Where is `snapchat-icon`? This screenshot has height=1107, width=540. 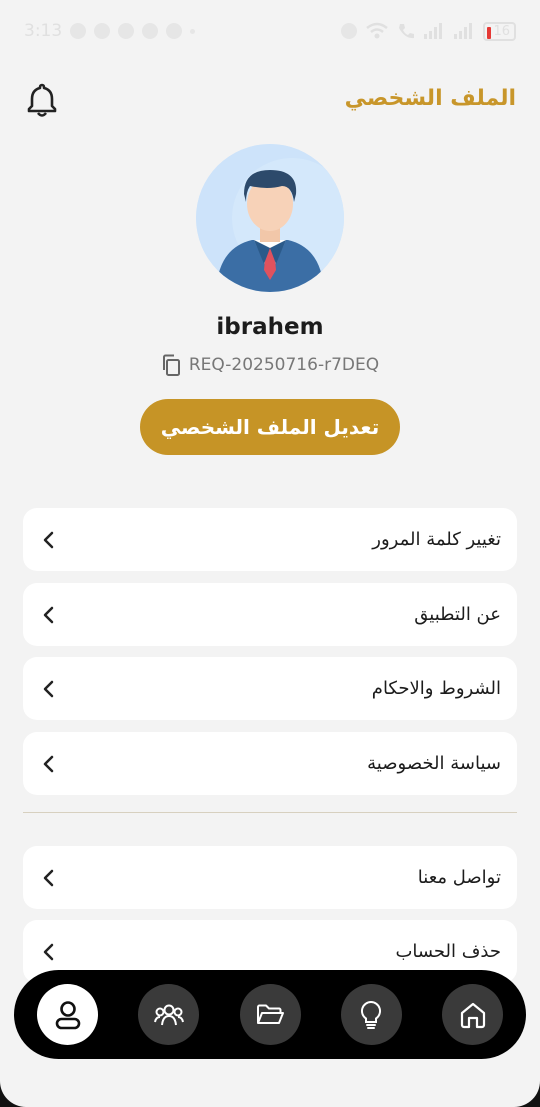 snapchat-icon is located at coordinates (102, 31).